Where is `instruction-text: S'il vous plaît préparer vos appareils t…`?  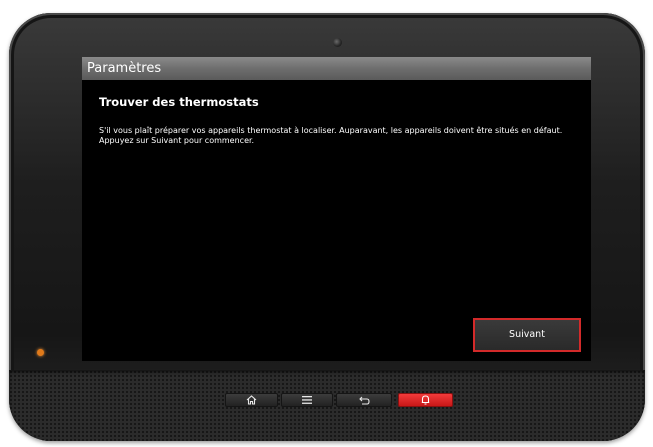 instruction-text: S'il vous plaît préparer vos appareils t… is located at coordinates (331, 135).